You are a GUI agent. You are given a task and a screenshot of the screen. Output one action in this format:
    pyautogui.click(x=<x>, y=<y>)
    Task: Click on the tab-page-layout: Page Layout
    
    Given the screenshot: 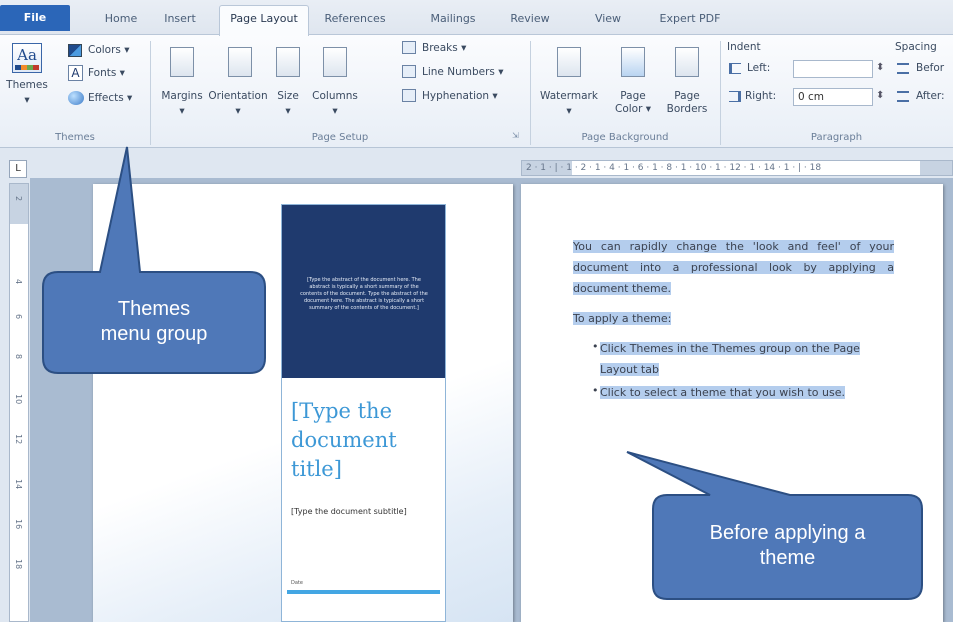 What is the action you would take?
    pyautogui.click(x=264, y=20)
    